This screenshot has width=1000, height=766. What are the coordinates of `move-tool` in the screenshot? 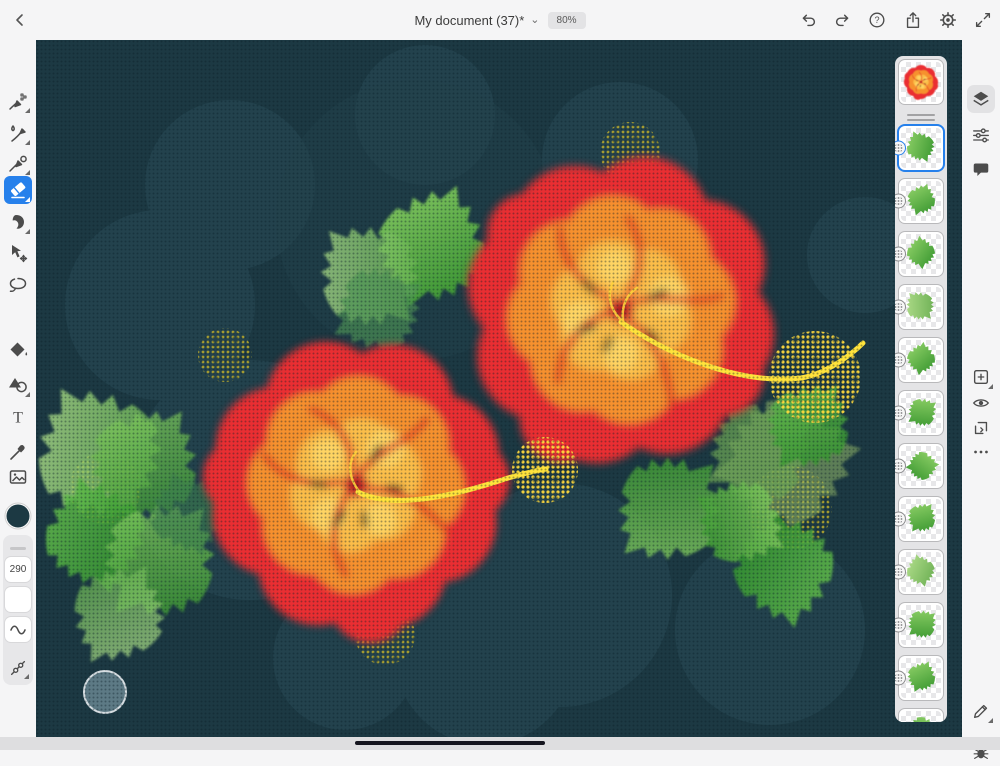 It's located at (18, 253).